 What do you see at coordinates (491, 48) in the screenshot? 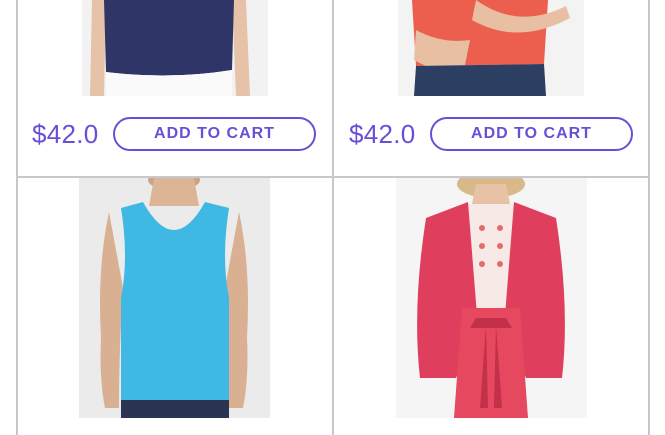
I see `product-image-coral-shirt` at bounding box center [491, 48].